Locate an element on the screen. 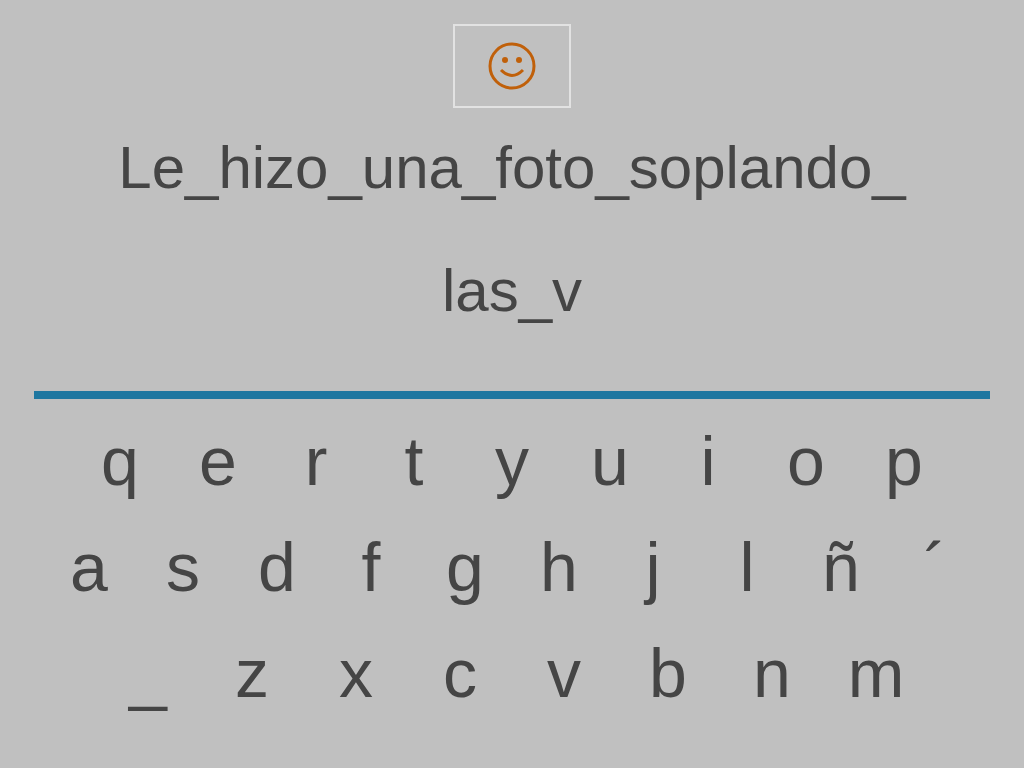 The height and width of the screenshot is (768, 1024). letter-key: c is located at coordinates (460, 673).